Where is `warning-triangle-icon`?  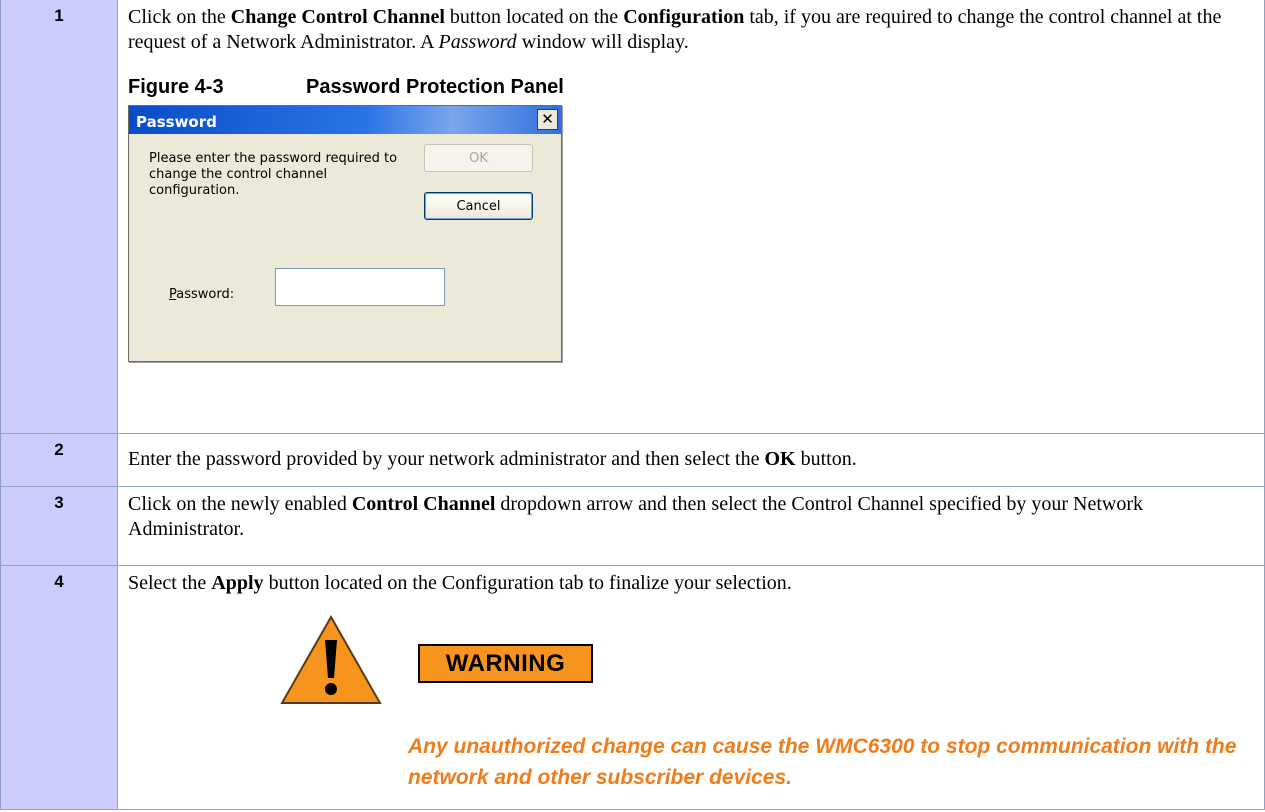
warning-triangle-icon is located at coordinates (331, 659).